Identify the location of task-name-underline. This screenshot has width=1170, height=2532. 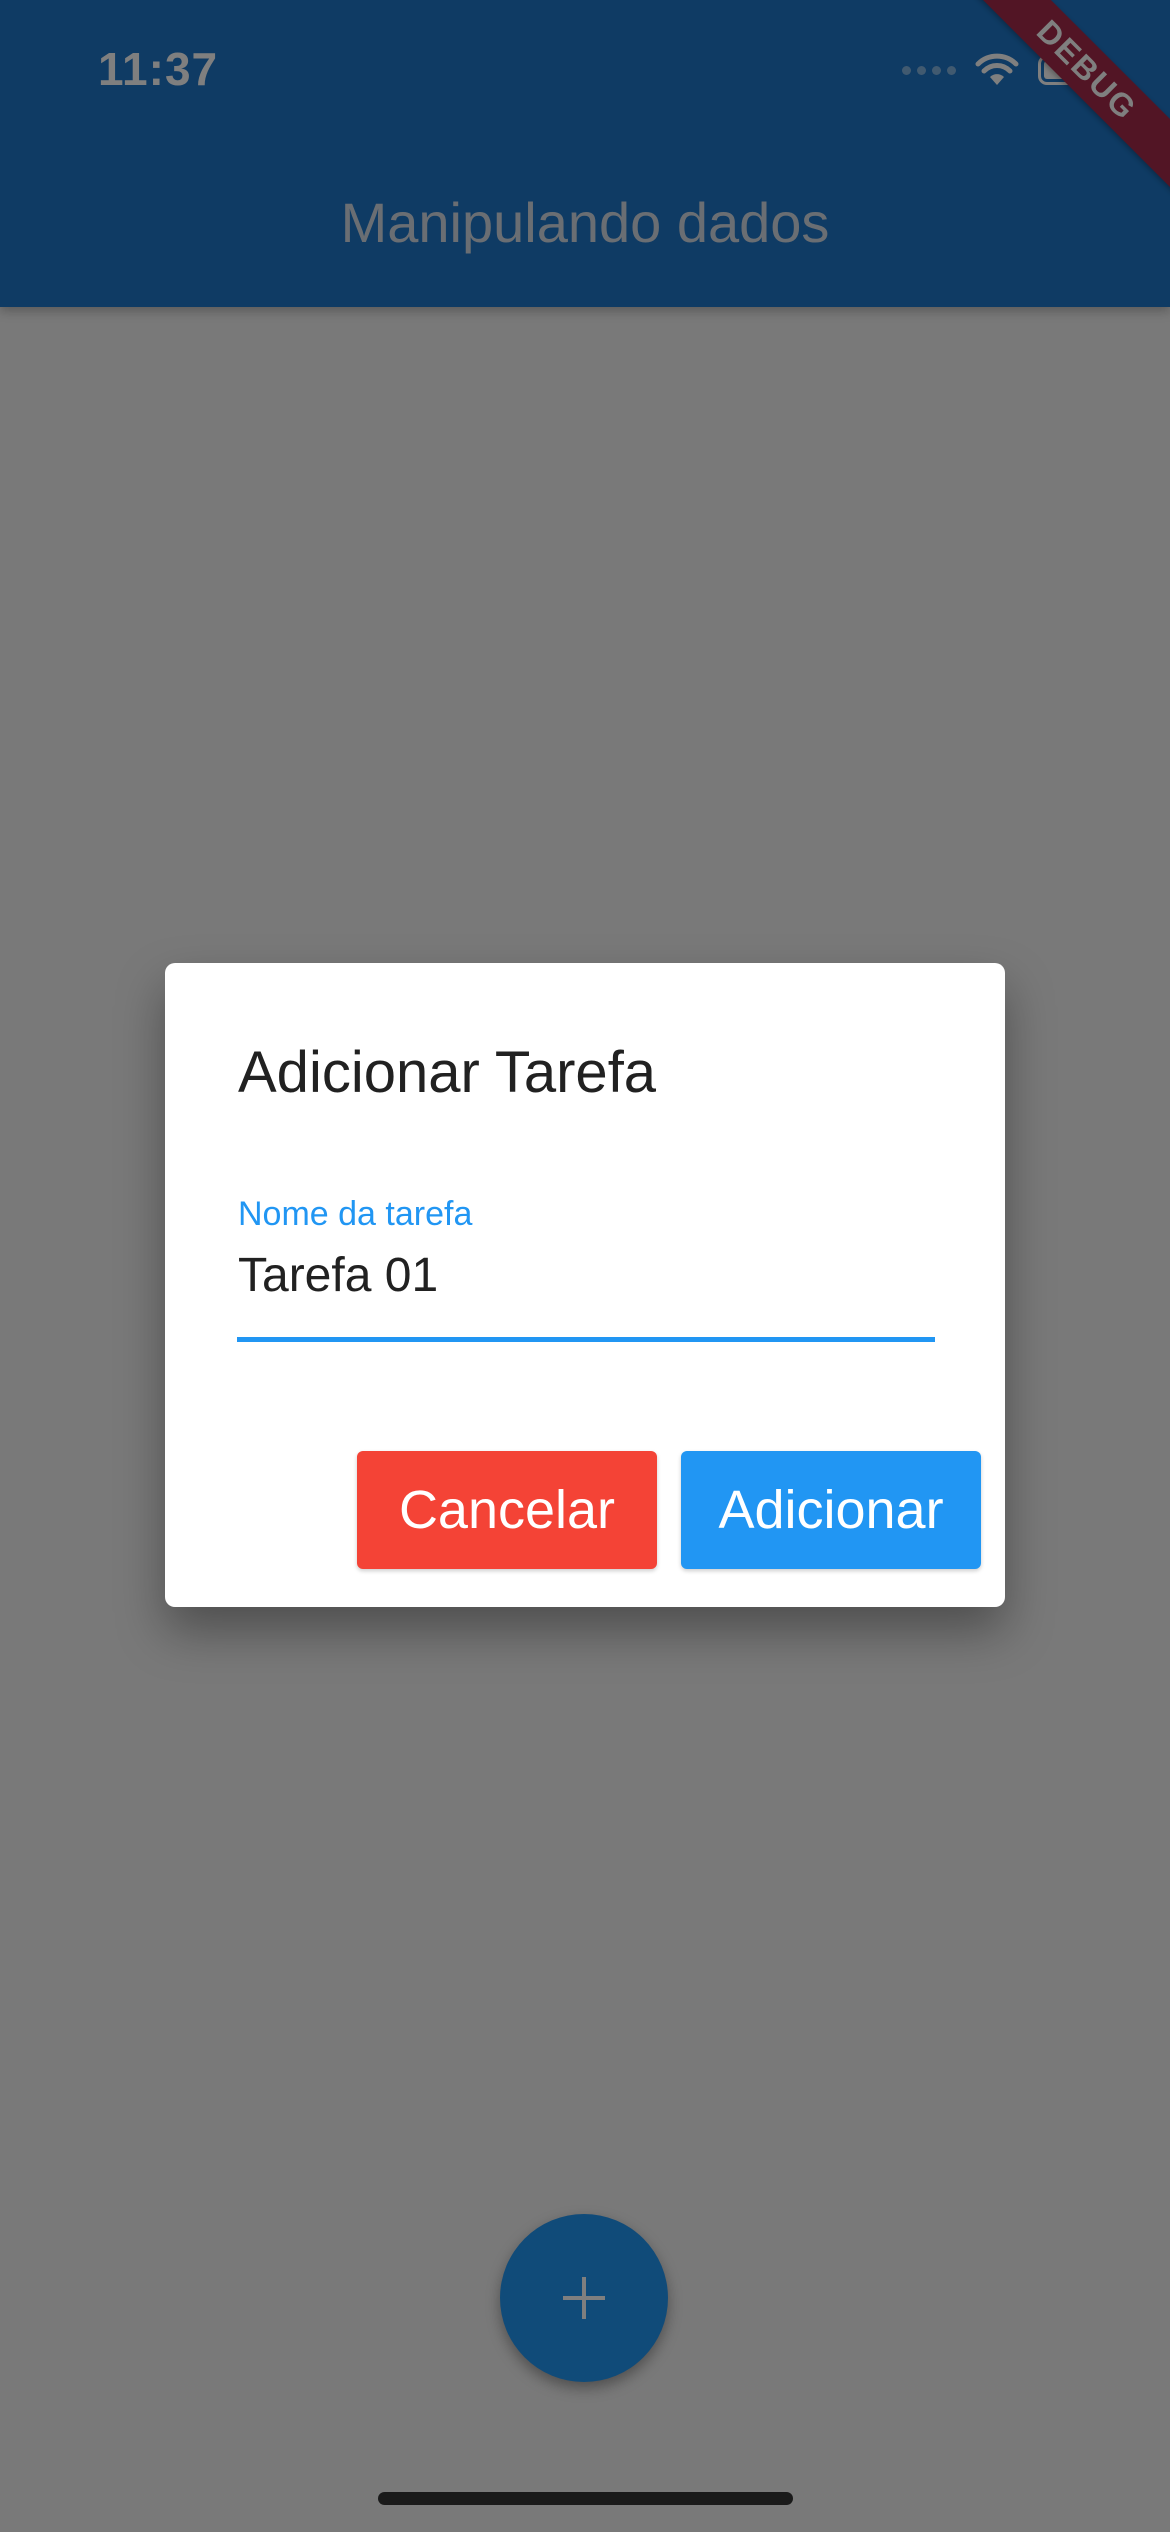
(586, 1339).